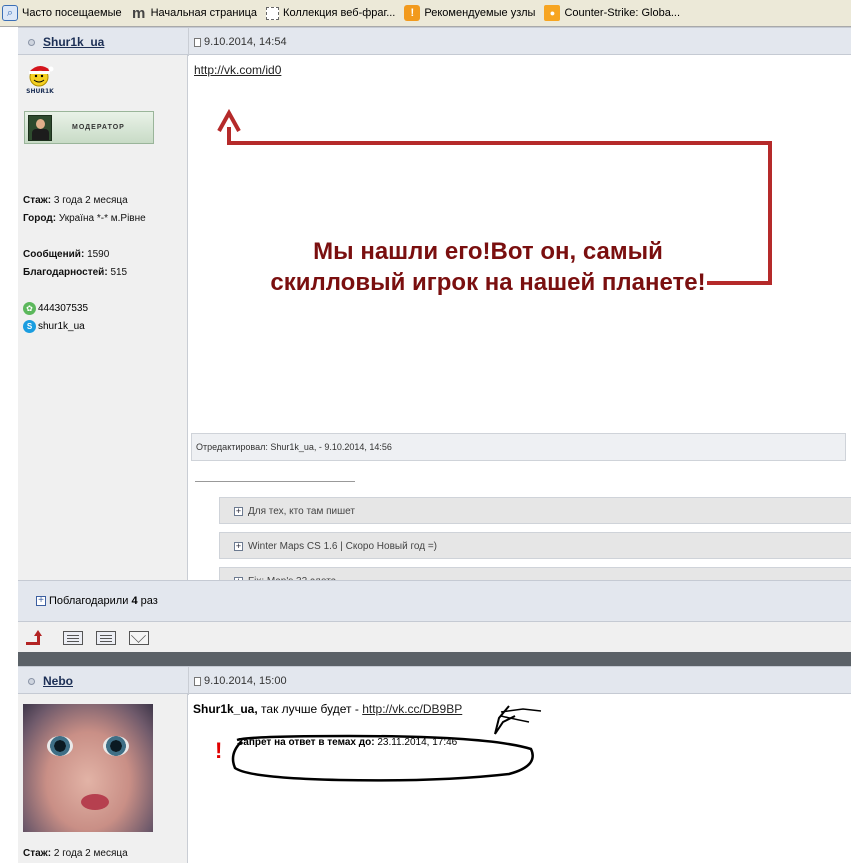 This screenshot has height=863, width=851. I want to click on moderator-rank-badge: МОДЕРАТОР, so click(89, 127).